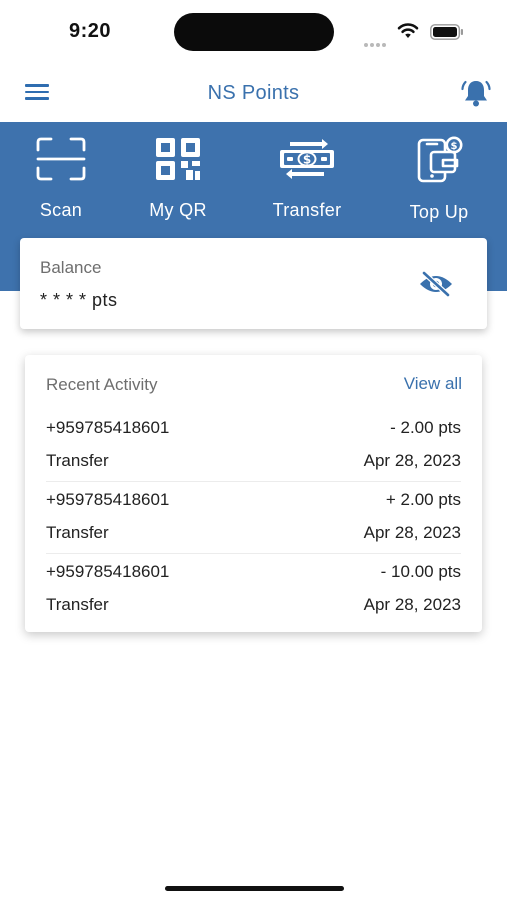 Image resolution: width=507 pixels, height=900 pixels. Describe the element at coordinates (440, 159) in the screenshot. I see `wallet-topup-icon: $` at that location.